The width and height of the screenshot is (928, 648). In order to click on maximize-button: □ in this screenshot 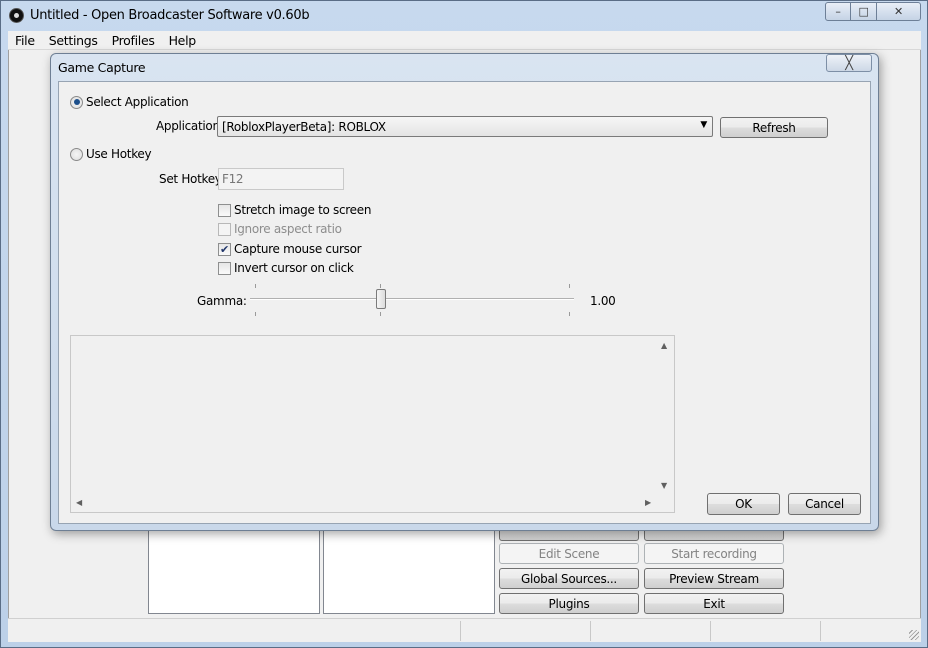, I will do `click(864, 11)`.